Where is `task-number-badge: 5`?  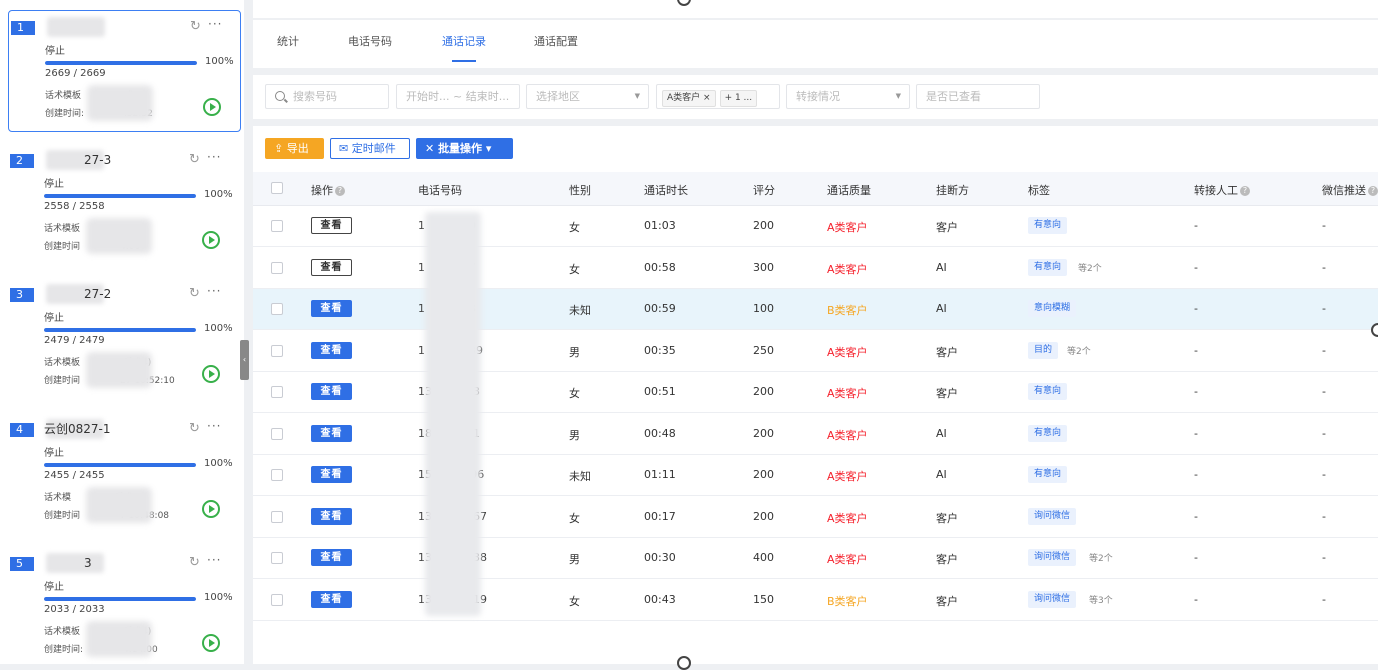 task-number-badge: 5 is located at coordinates (22, 564).